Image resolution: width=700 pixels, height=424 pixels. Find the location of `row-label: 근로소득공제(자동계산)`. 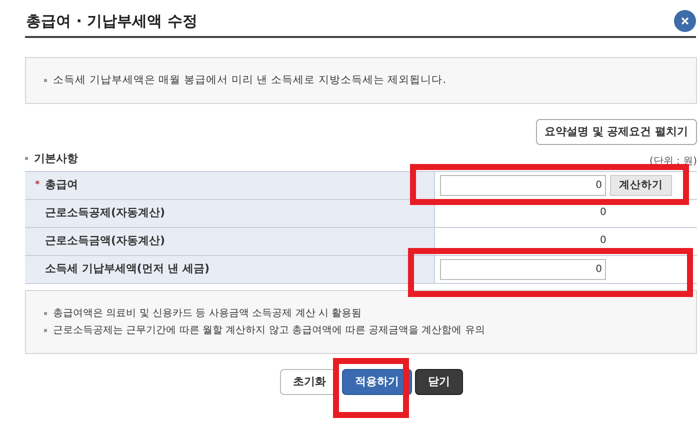

row-label: 근로소득공제(자동계산) is located at coordinates (105, 213).